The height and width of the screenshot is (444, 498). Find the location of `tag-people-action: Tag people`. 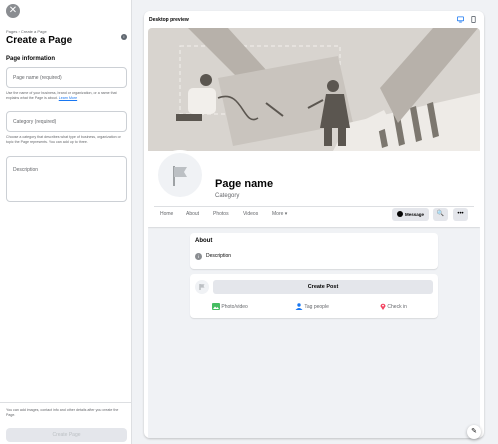

tag-people-action: Tag people is located at coordinates (312, 306).